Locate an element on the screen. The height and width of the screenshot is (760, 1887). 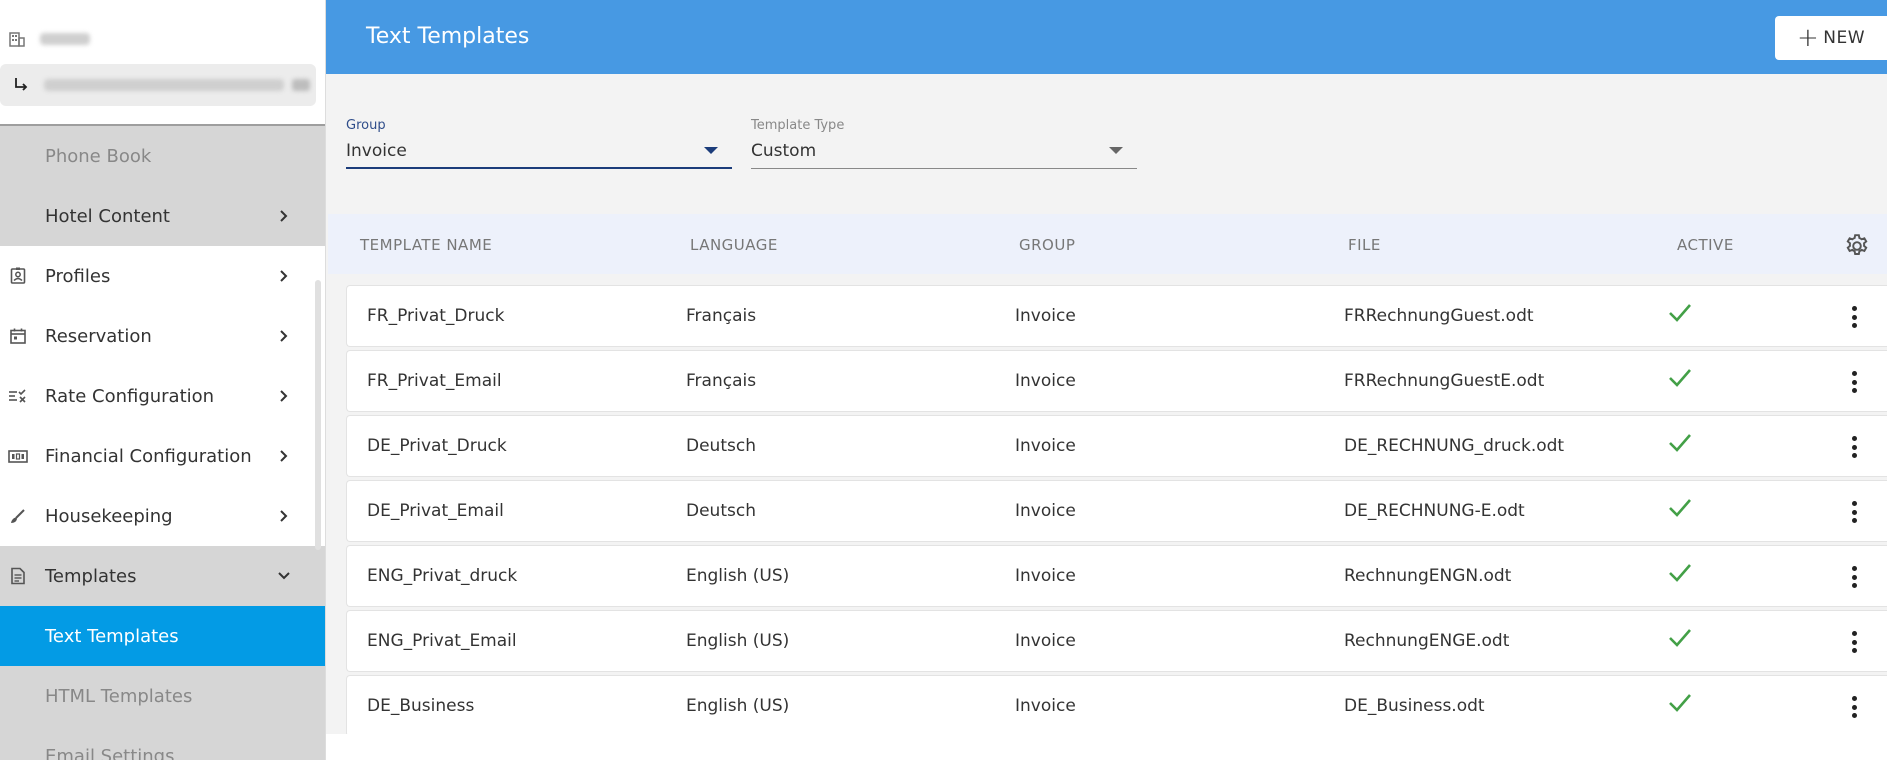
new-template-button: + NEW is located at coordinates (1831, 38).